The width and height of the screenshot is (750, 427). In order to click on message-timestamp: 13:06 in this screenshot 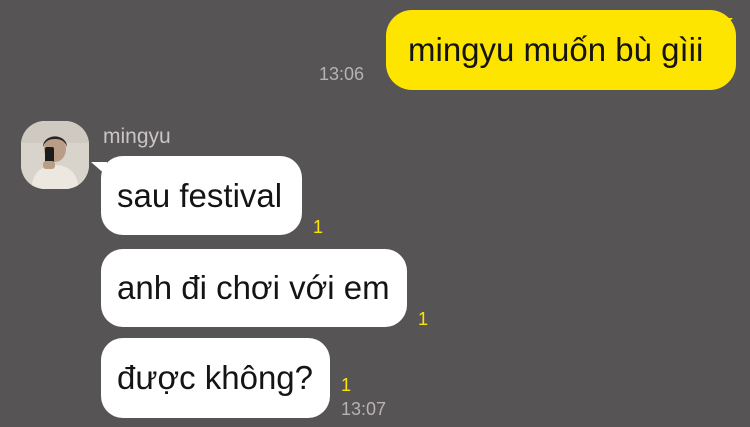, I will do `click(342, 74)`.